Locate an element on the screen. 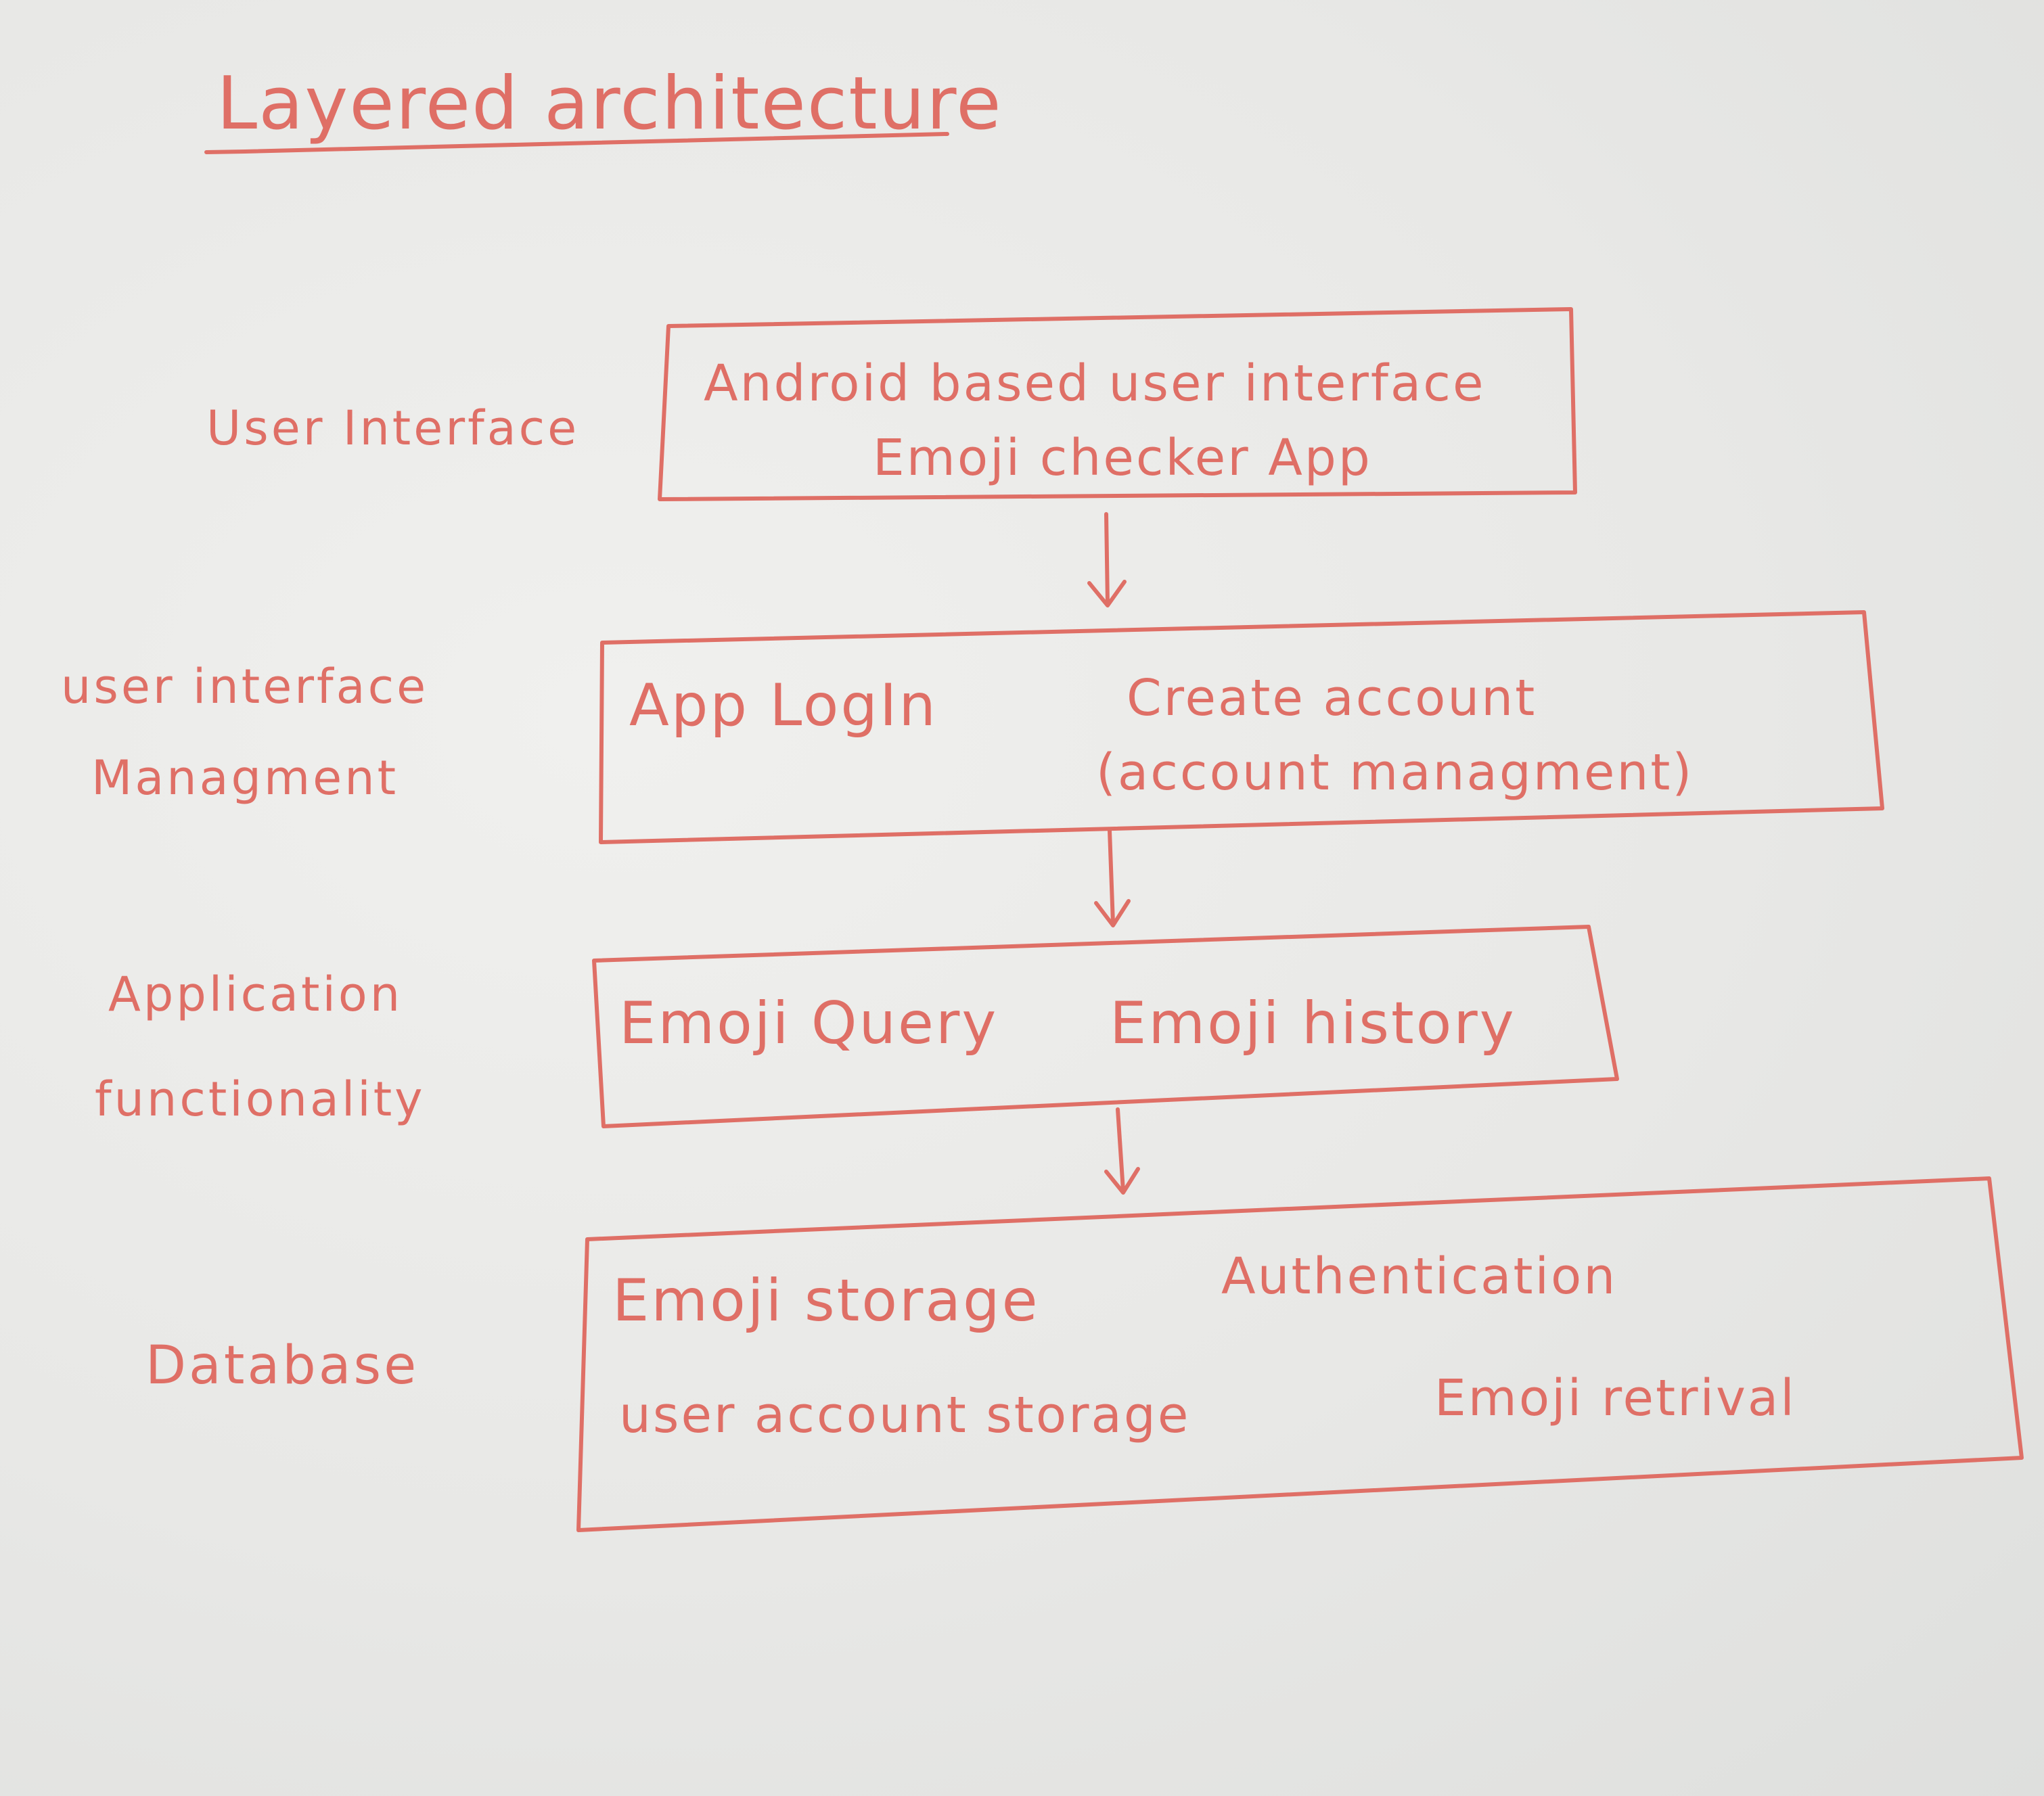 The width and height of the screenshot is (2044, 1796). layer-box-database is located at coordinates (1300, 1354).